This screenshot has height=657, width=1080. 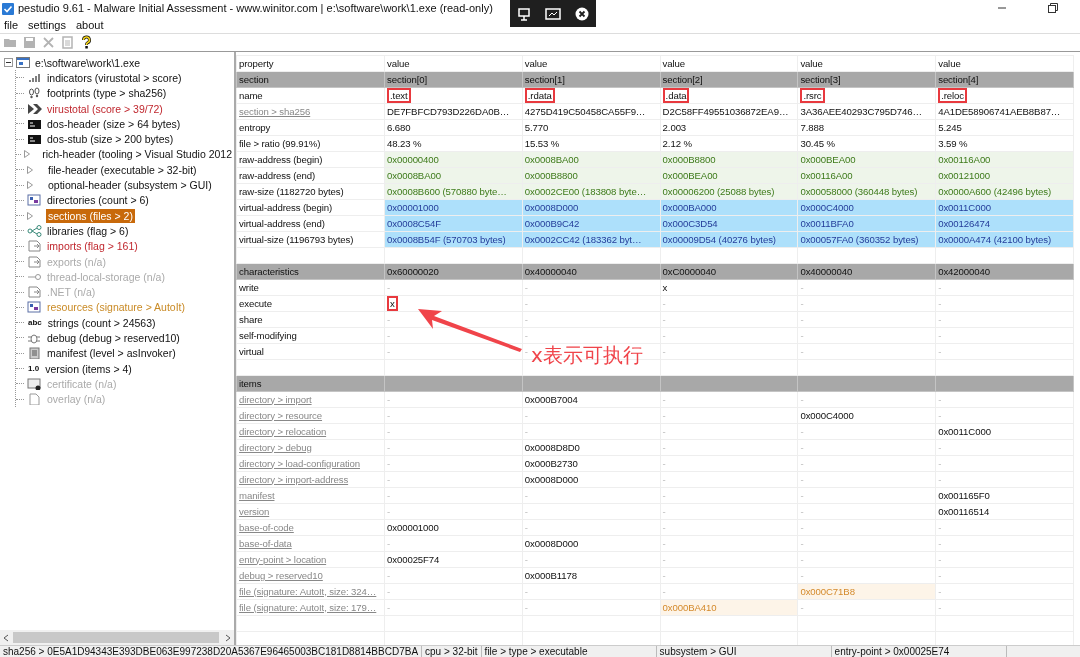 What do you see at coordinates (137, 154) in the screenshot?
I see `tree-item: rich-header (tooling > Visual Studio 2012` at bounding box center [137, 154].